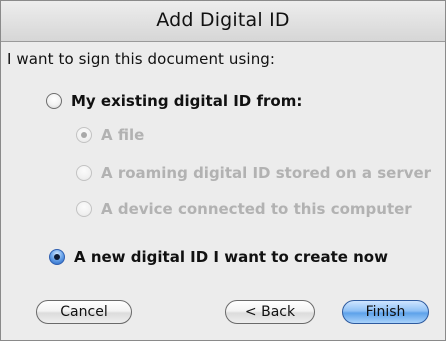 This screenshot has width=446, height=341. What do you see at coordinates (123, 135) in the screenshot?
I see `option-a-file-label: A file` at bounding box center [123, 135].